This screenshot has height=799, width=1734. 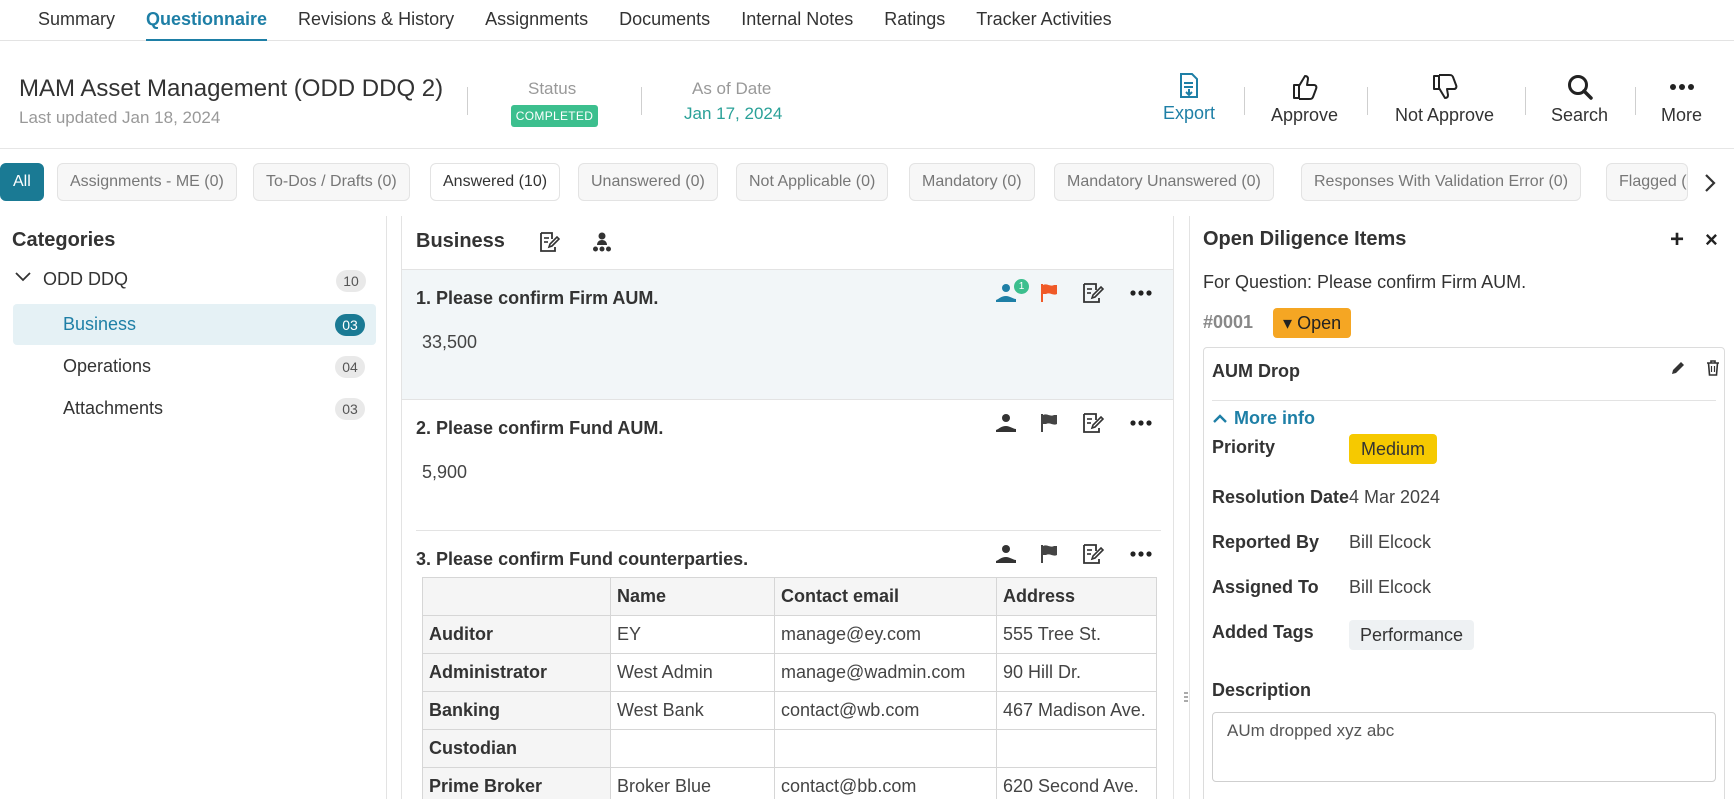 I want to click on filter-flagged: Flagged (, so click(x=1647, y=182).